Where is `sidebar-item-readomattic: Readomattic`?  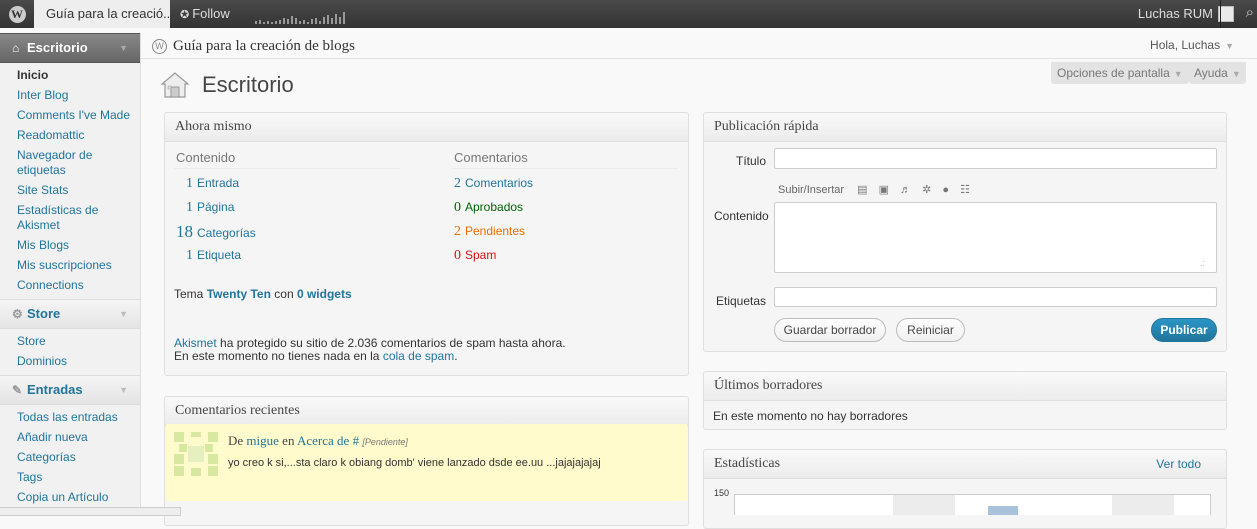 sidebar-item-readomattic: Readomattic is located at coordinates (70, 136).